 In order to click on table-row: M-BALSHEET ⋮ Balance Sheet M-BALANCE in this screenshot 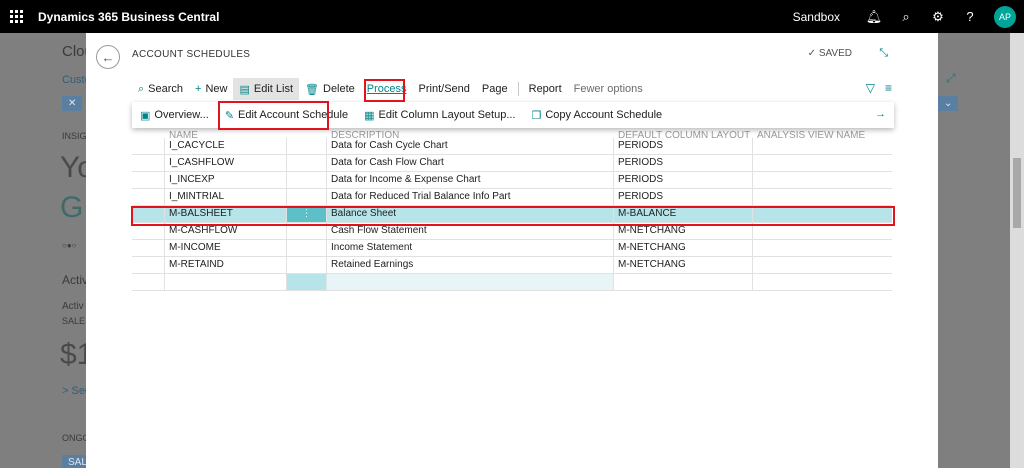, I will do `click(512, 214)`.